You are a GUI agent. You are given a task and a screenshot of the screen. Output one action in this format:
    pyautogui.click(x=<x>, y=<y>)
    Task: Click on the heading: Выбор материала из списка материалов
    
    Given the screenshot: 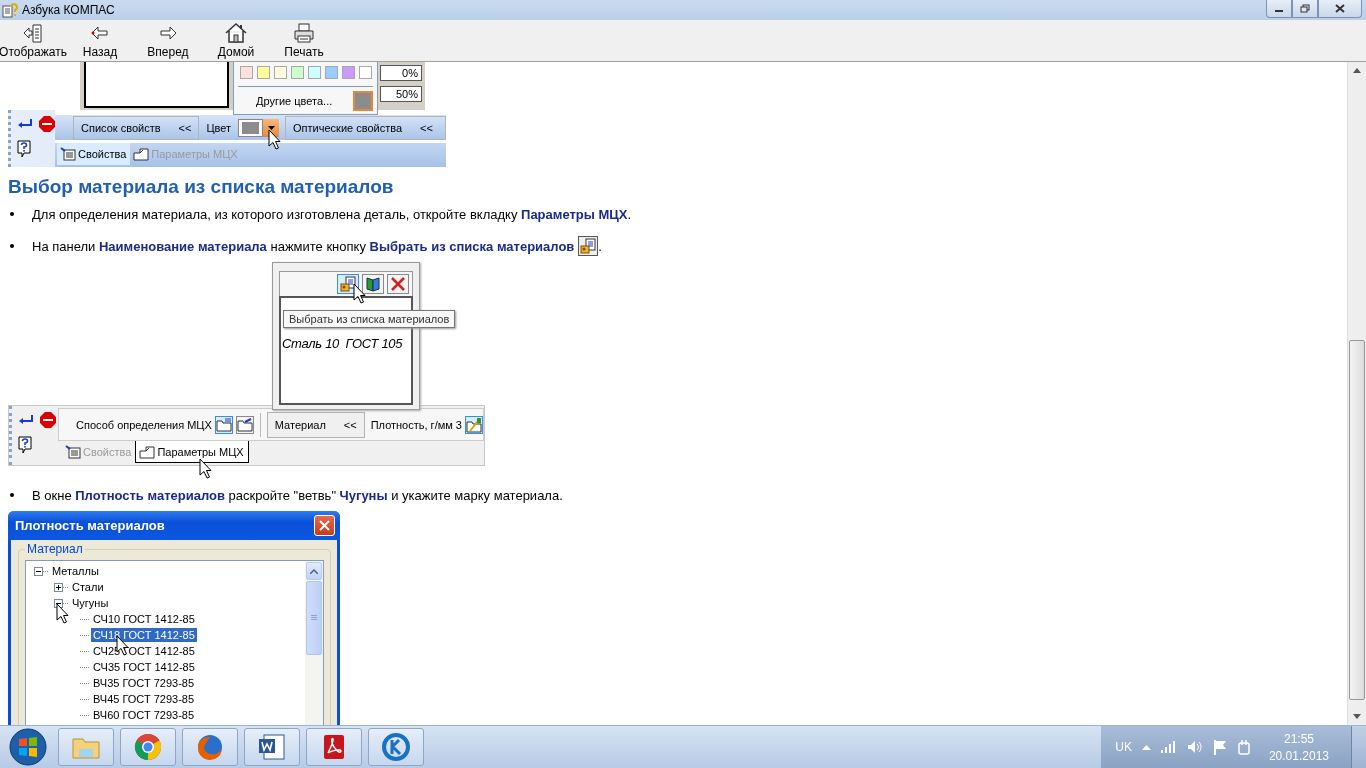 What is the action you would take?
    pyautogui.click(x=201, y=187)
    